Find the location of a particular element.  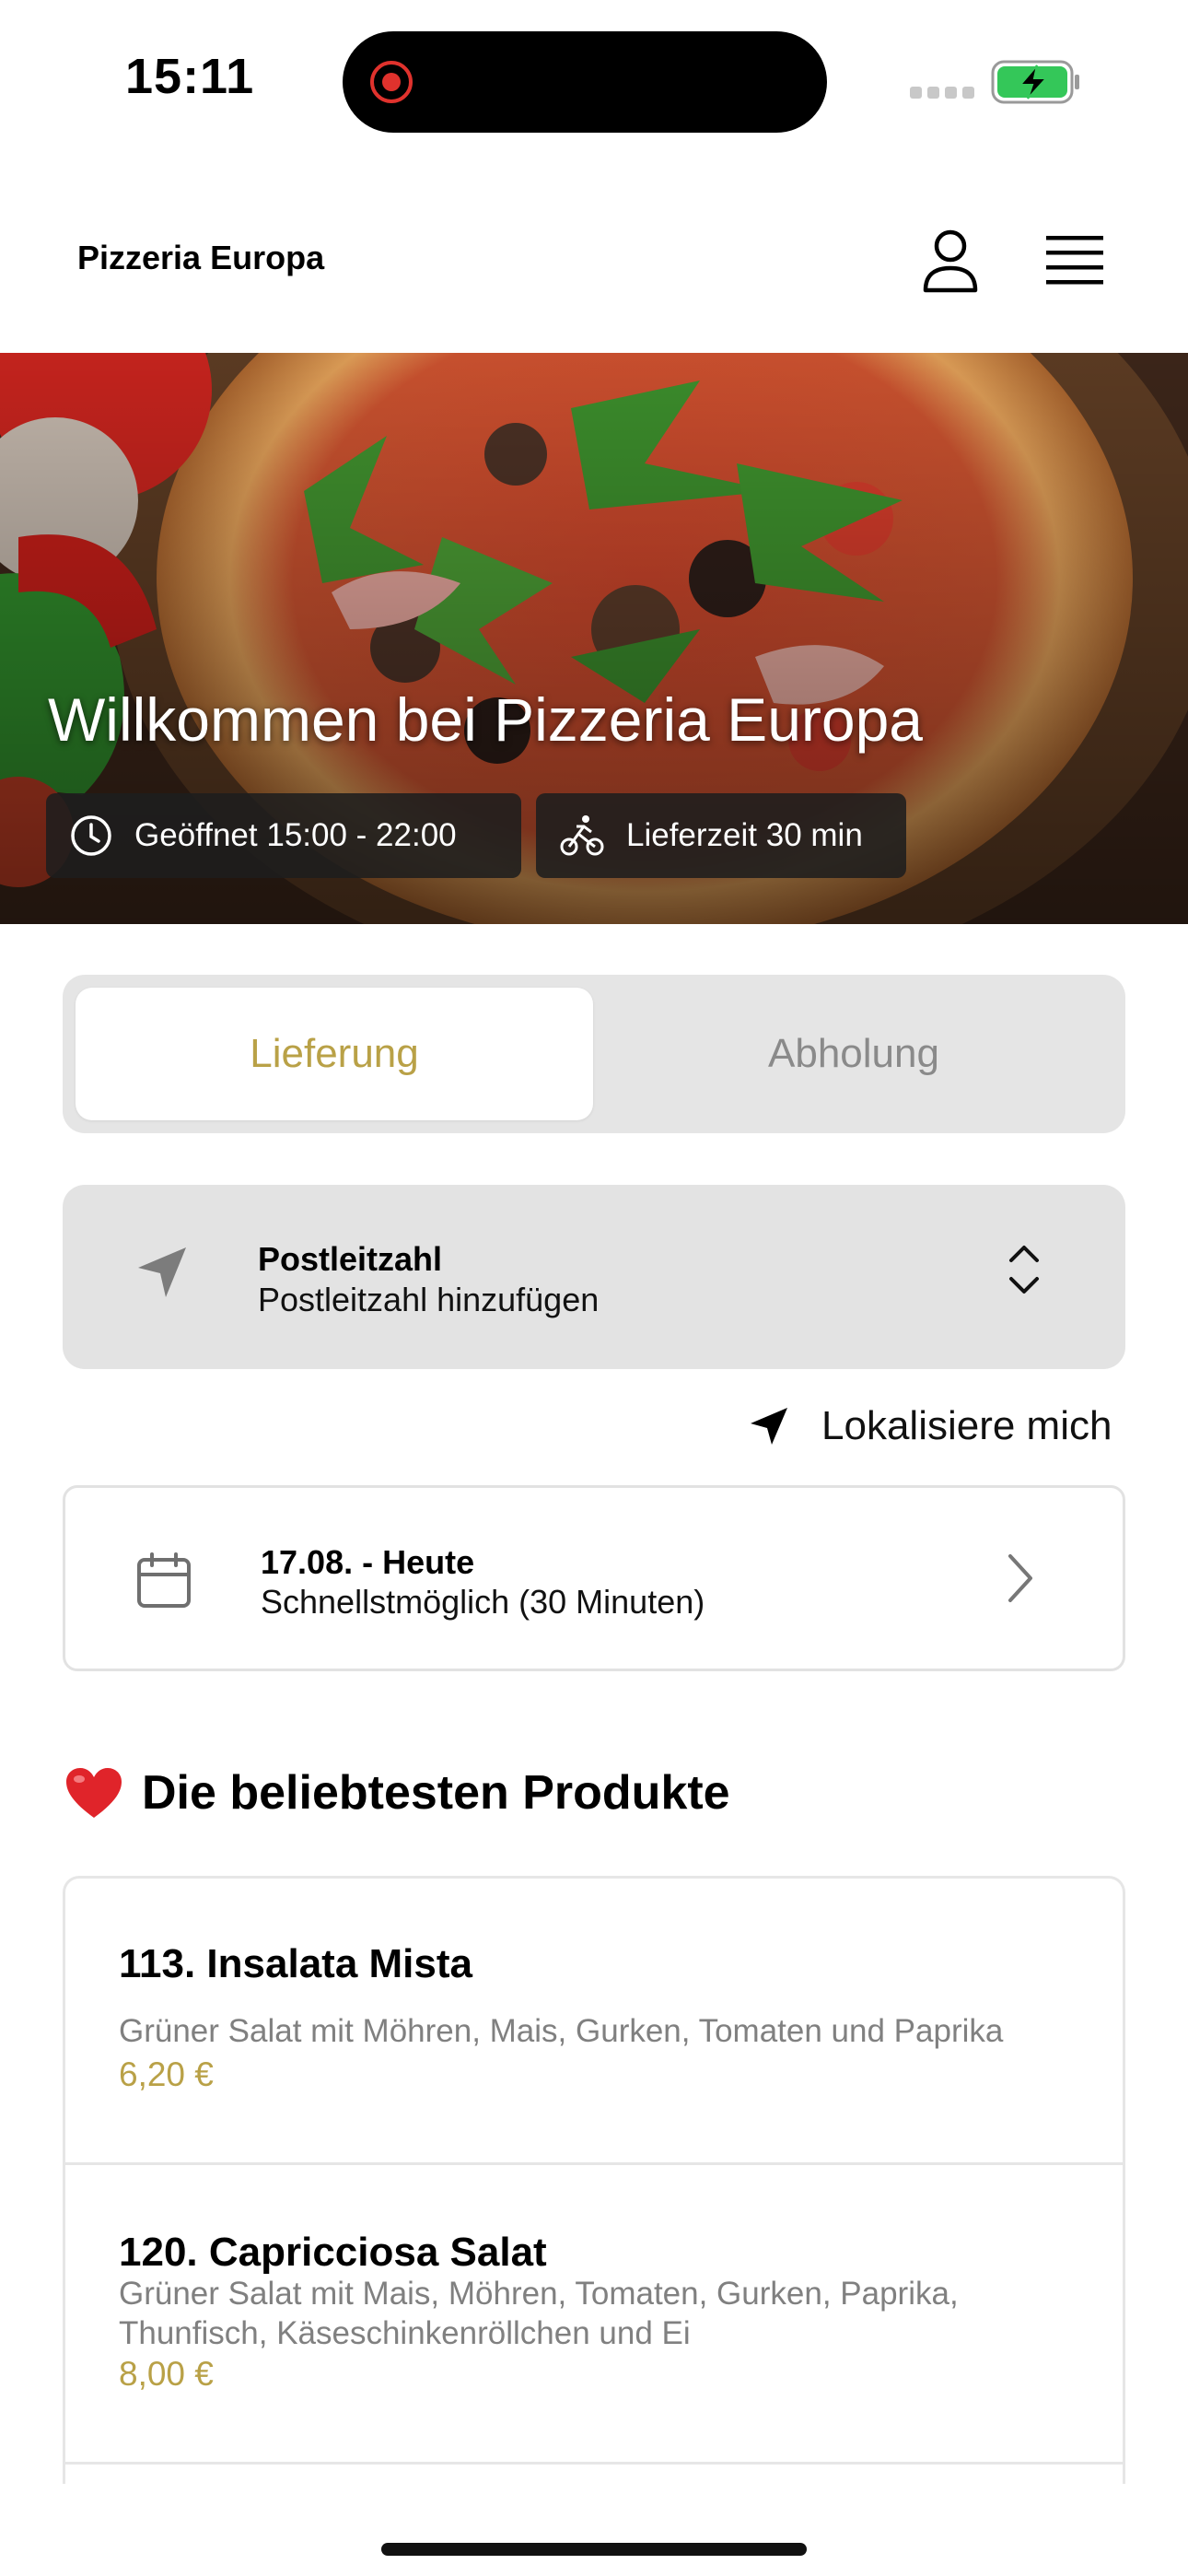

battery-charging-icon is located at coordinates (1035, 82).